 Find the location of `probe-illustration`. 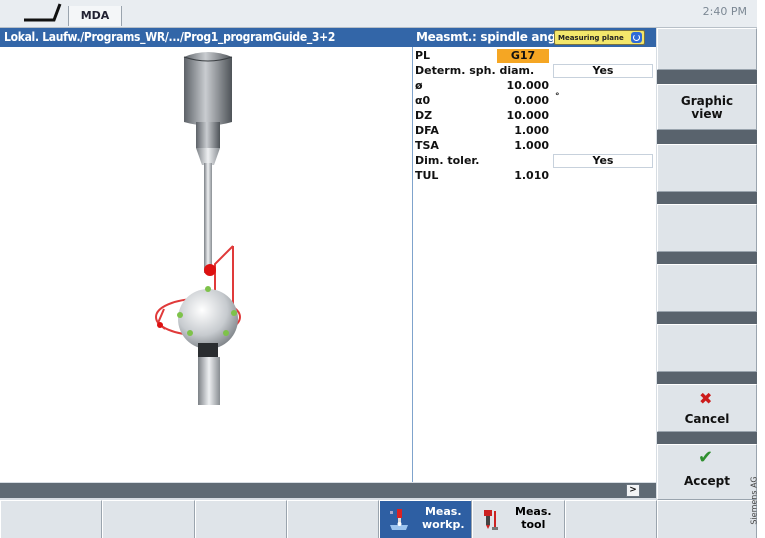

probe-illustration is located at coordinates (198, 228).